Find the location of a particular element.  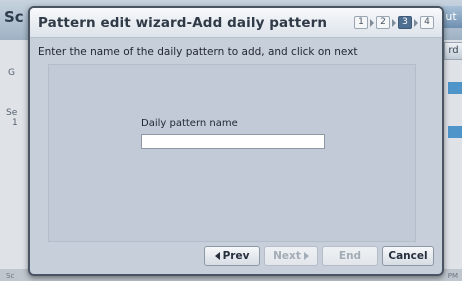

step-2: 2 is located at coordinates (383, 22).